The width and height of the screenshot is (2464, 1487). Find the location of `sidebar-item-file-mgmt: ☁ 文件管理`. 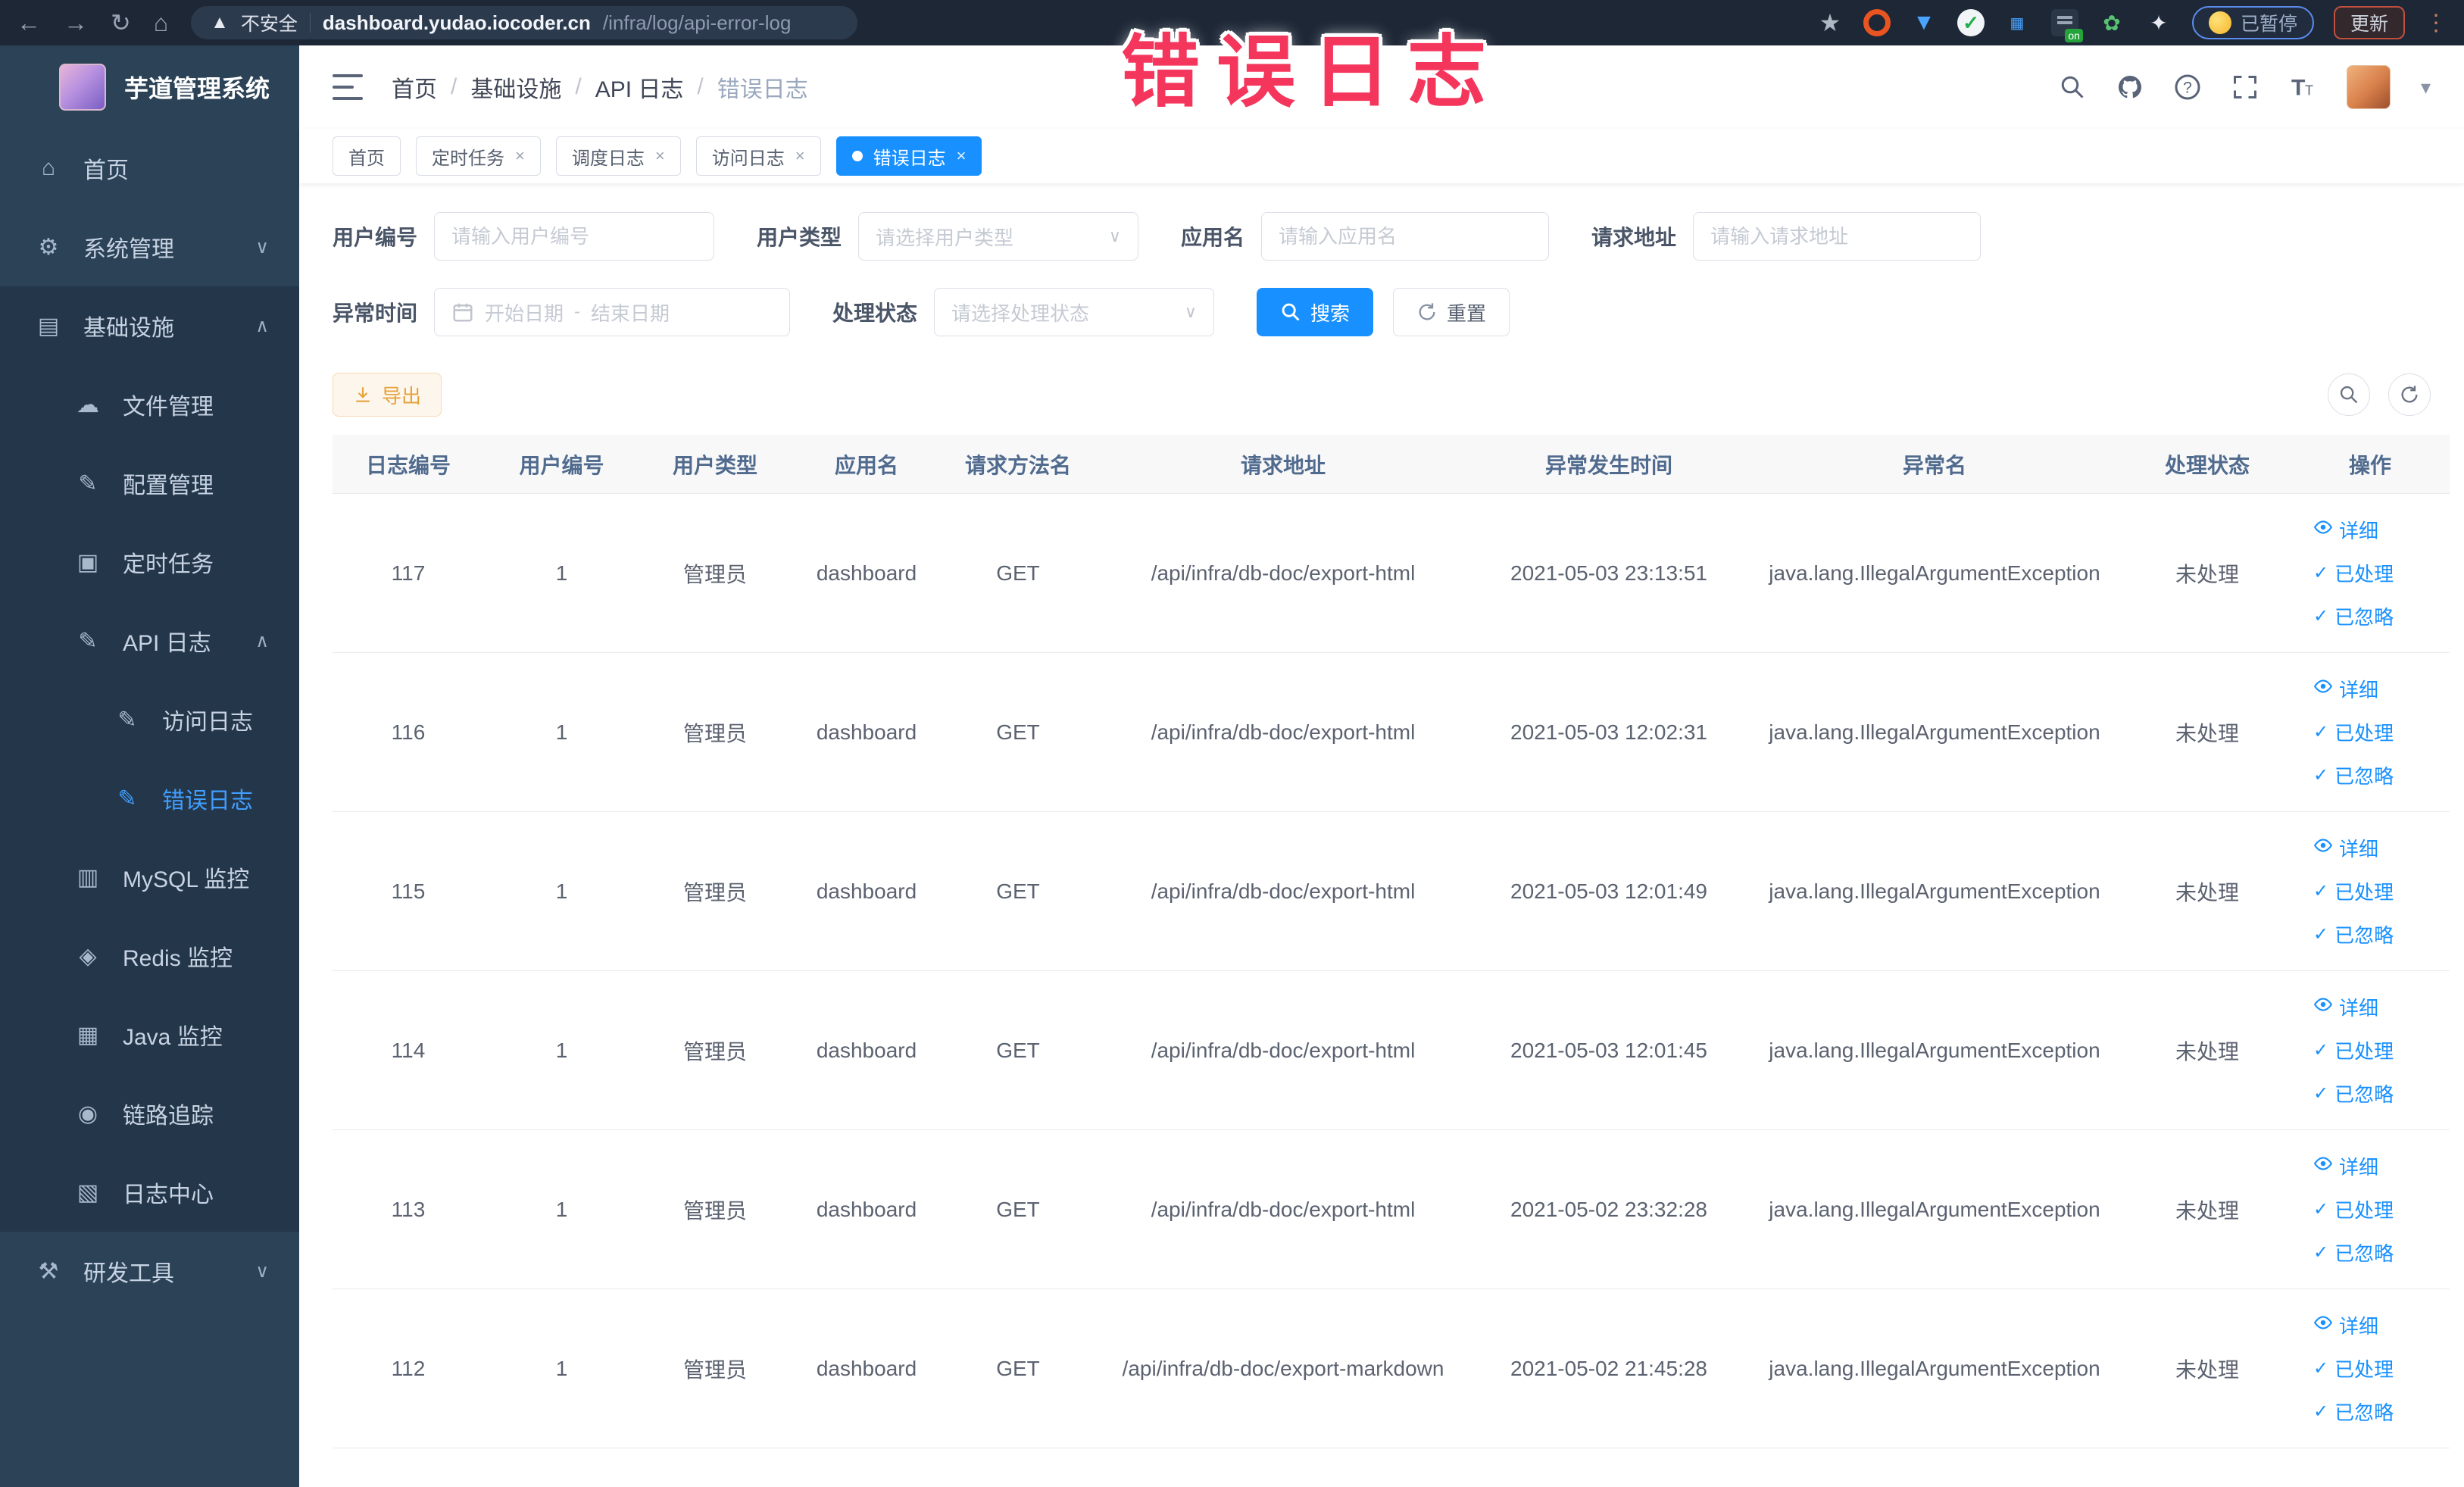

sidebar-item-file-mgmt: ☁ 文件管理 is located at coordinates (149, 404).